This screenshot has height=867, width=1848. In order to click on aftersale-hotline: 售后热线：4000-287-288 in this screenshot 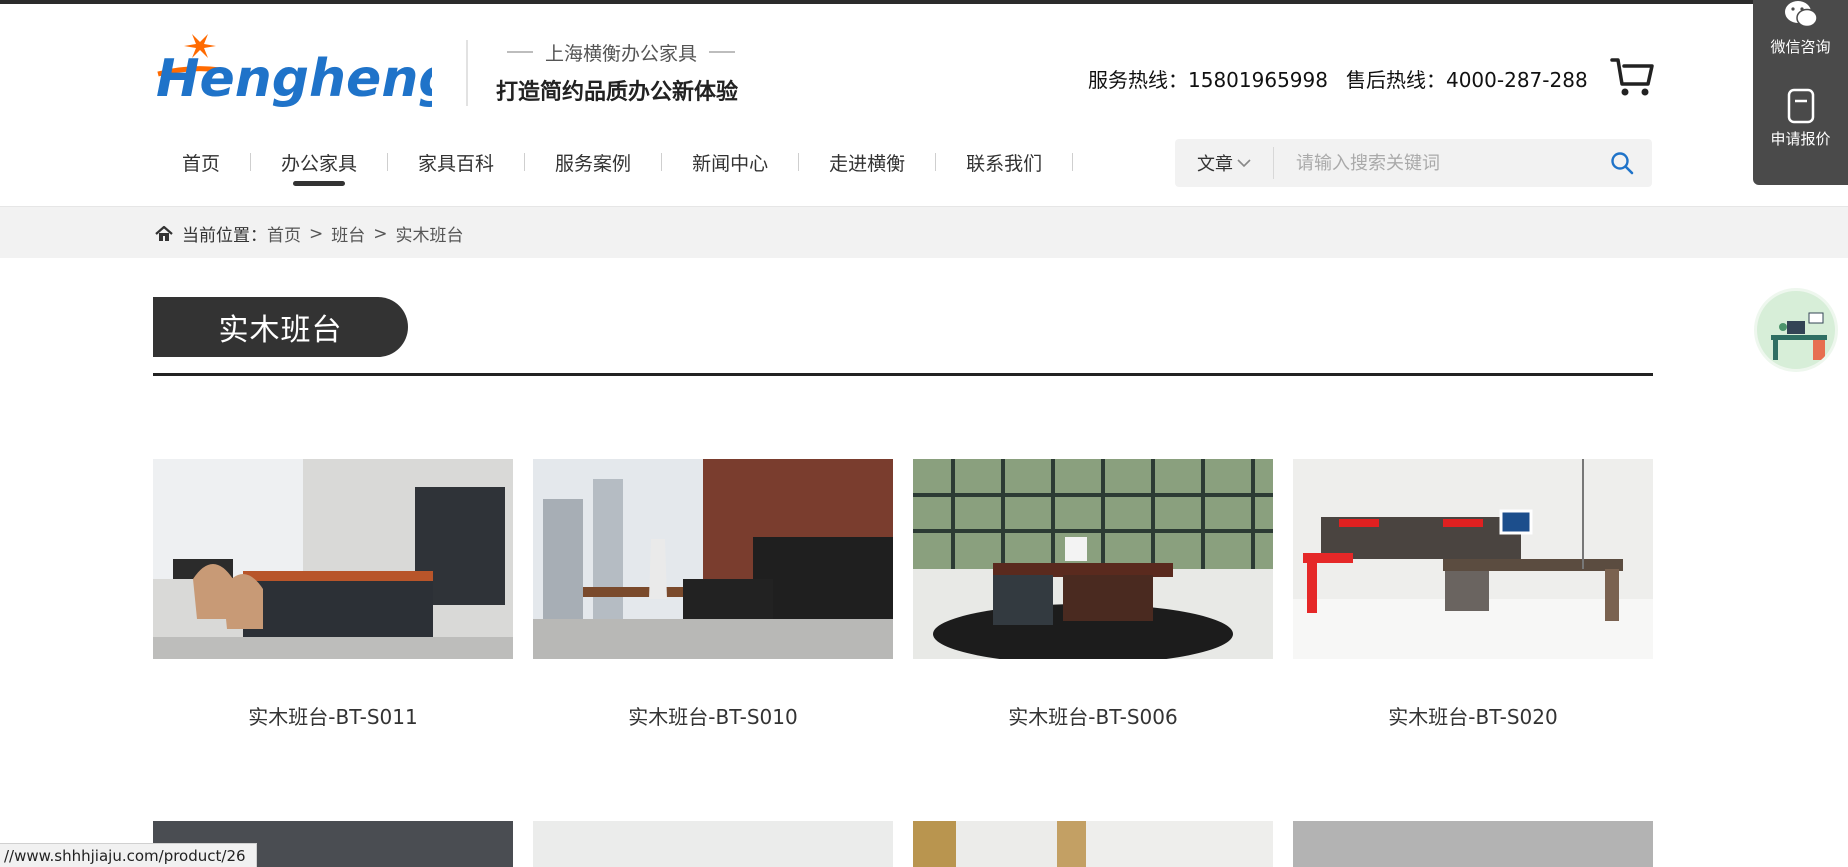, I will do `click(1466, 80)`.